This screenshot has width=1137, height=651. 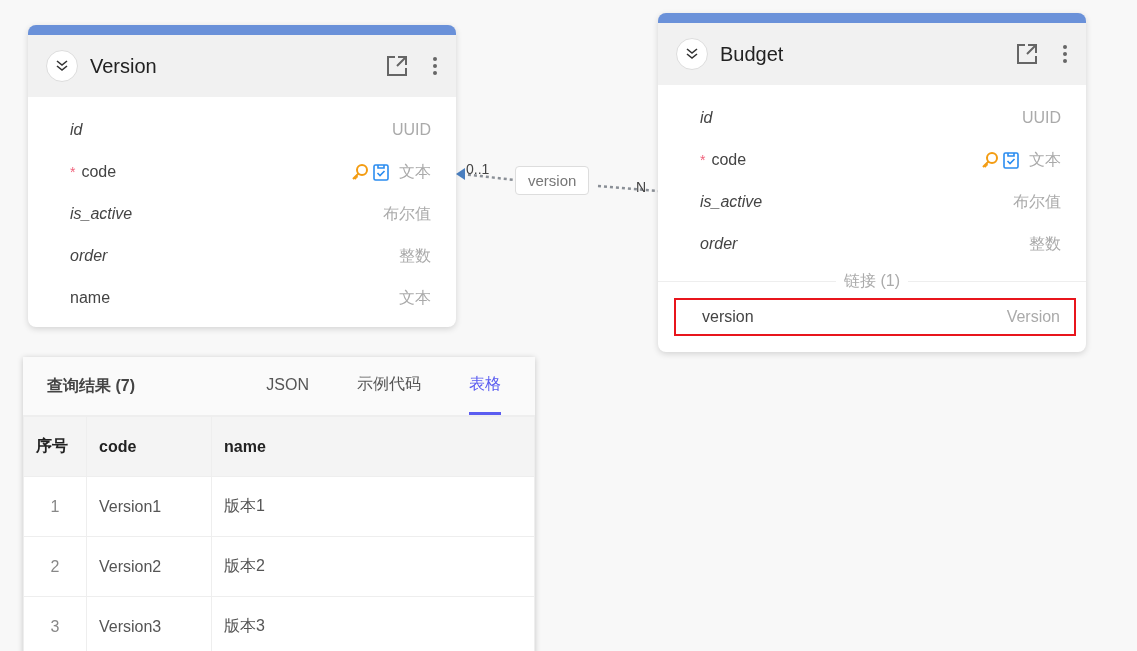 What do you see at coordinates (728, 317) in the screenshot?
I see `link-name: version` at bounding box center [728, 317].